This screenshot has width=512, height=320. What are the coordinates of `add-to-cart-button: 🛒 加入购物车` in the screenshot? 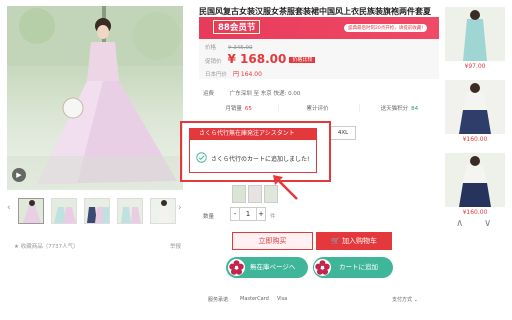 It's located at (354, 241).